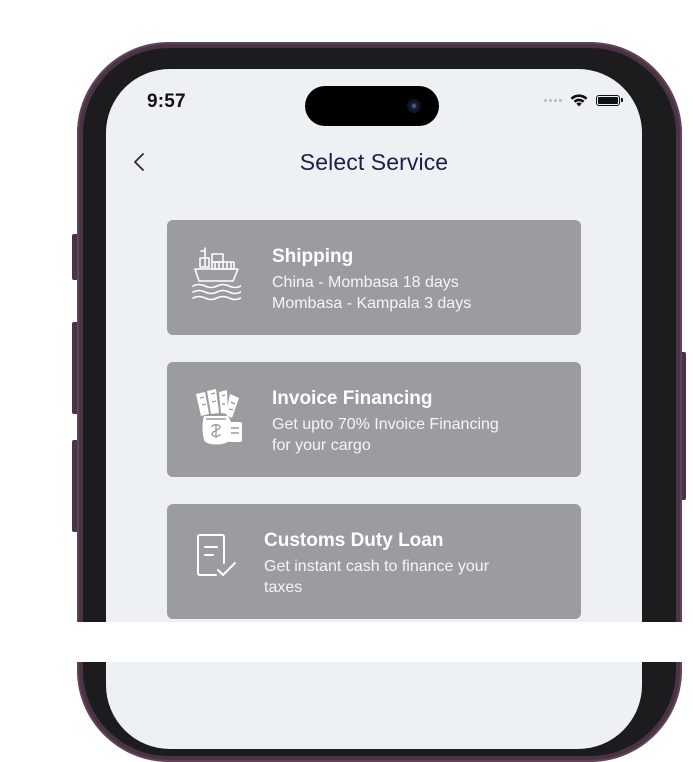  Describe the element at coordinates (352, 398) in the screenshot. I see `service-title: Invoice Financing` at that location.